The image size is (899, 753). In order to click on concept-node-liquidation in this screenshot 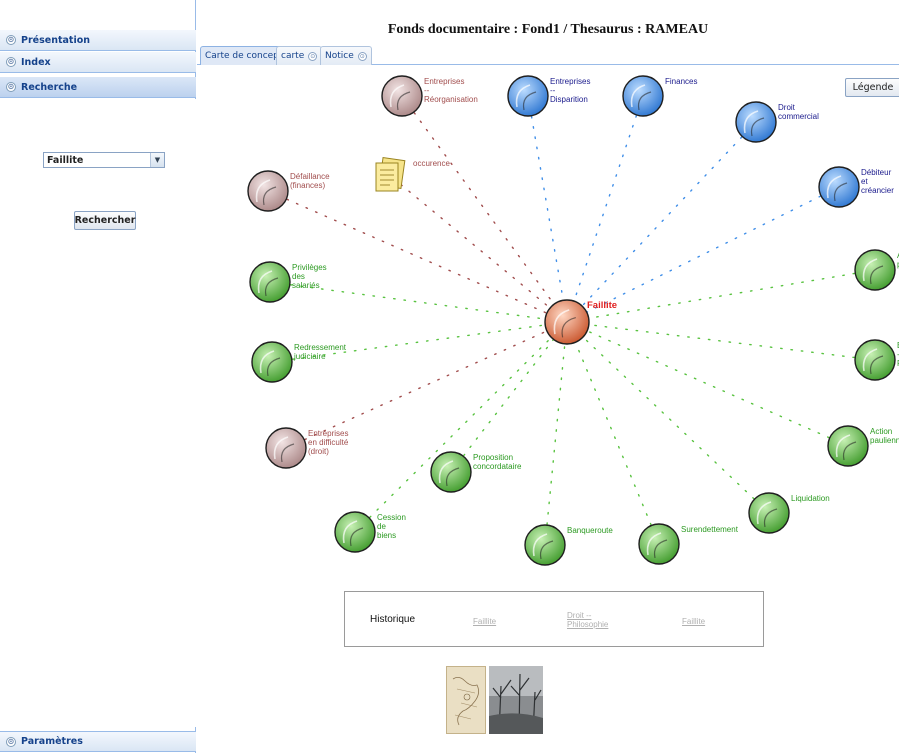, I will do `click(769, 513)`.